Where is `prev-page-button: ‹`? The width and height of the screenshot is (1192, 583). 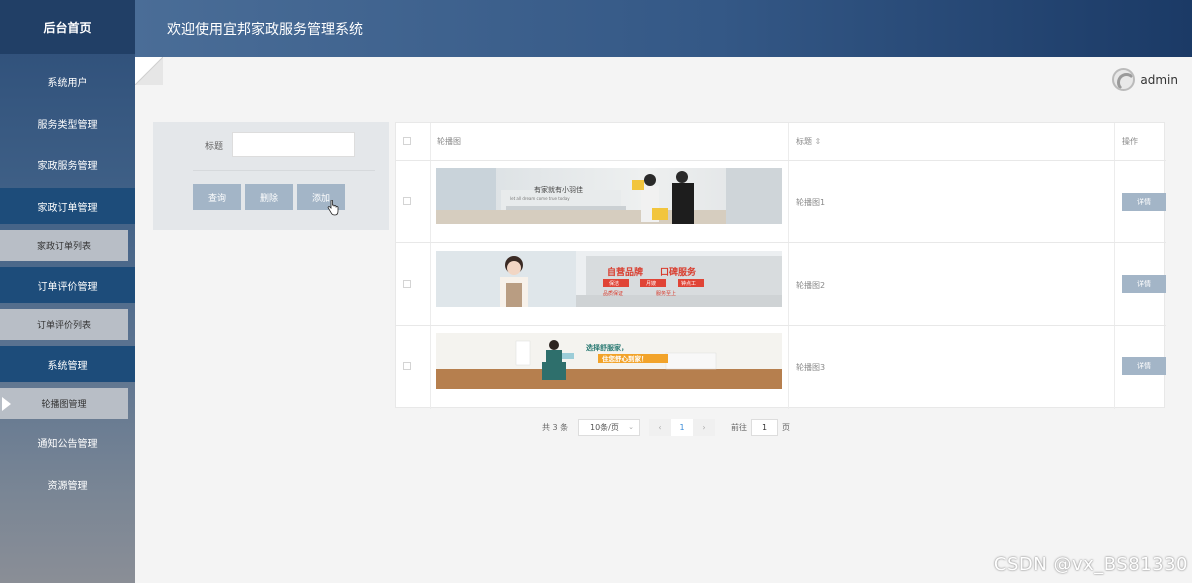
prev-page-button: ‹ is located at coordinates (660, 427).